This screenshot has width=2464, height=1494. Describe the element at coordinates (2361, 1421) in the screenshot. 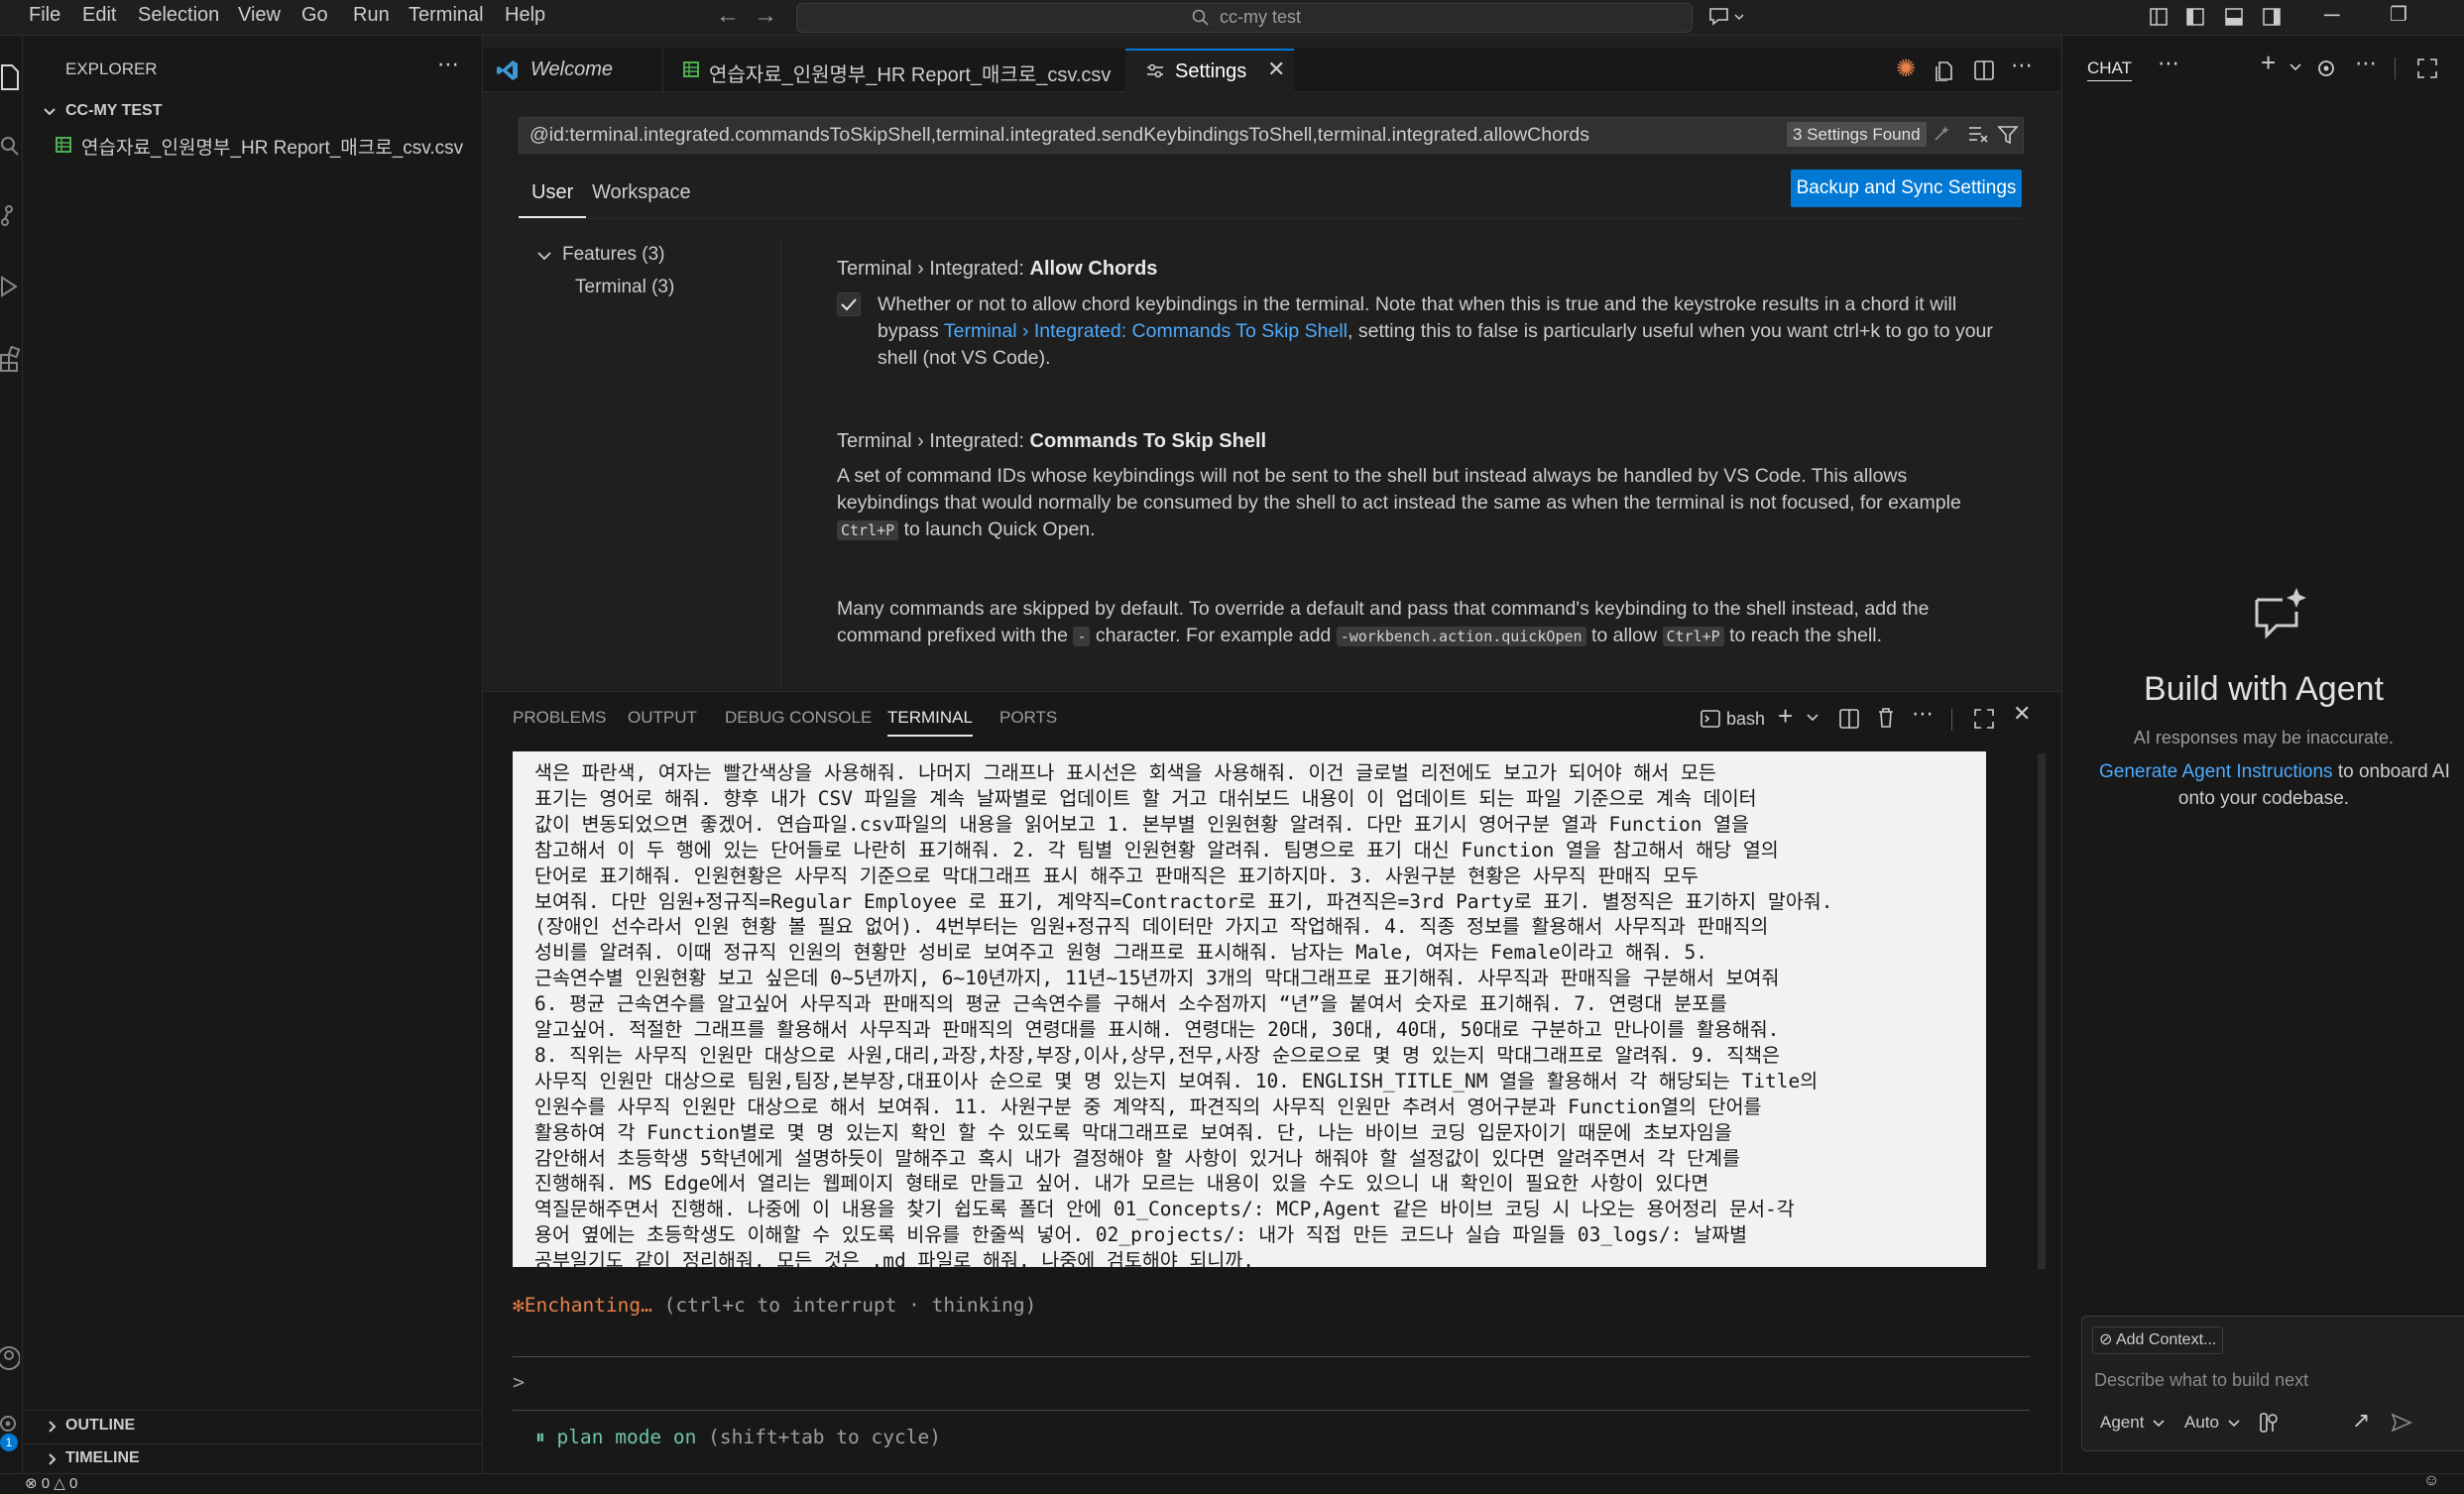

I see `delegate-arrow-icon: ↗` at that location.